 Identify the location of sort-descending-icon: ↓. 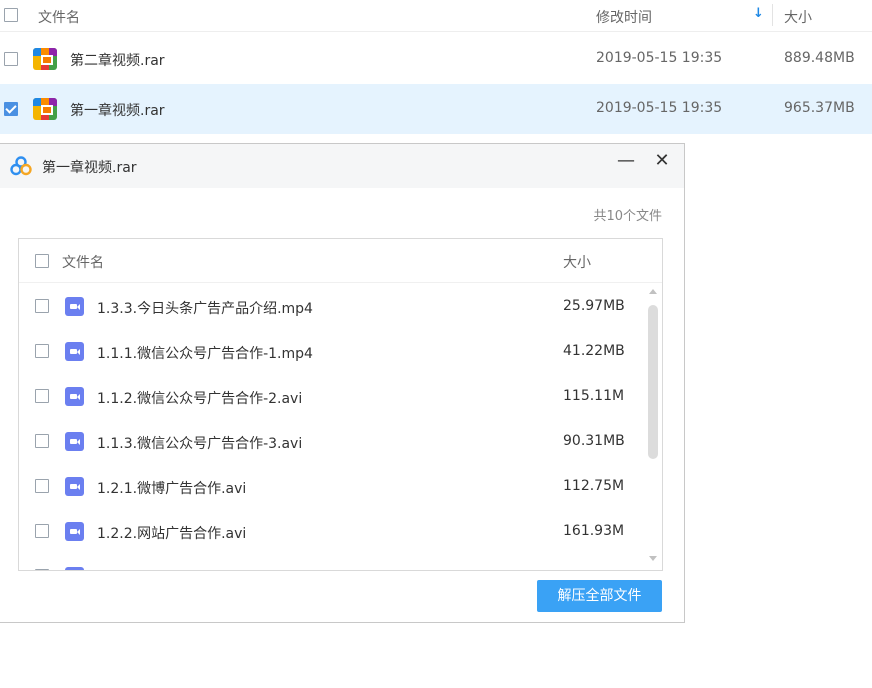
(758, 13).